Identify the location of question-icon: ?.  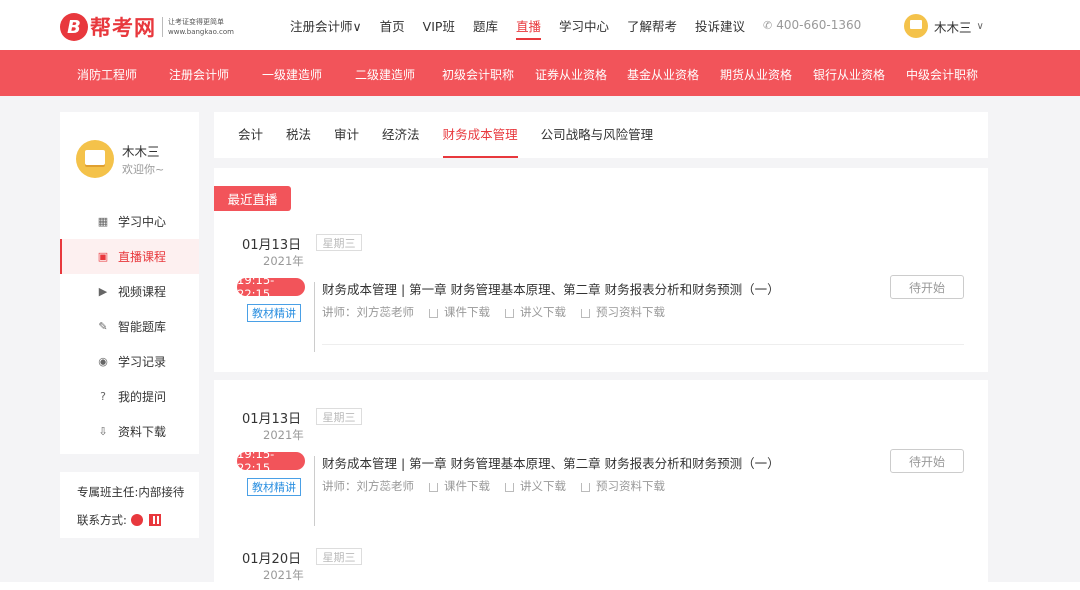
(103, 396).